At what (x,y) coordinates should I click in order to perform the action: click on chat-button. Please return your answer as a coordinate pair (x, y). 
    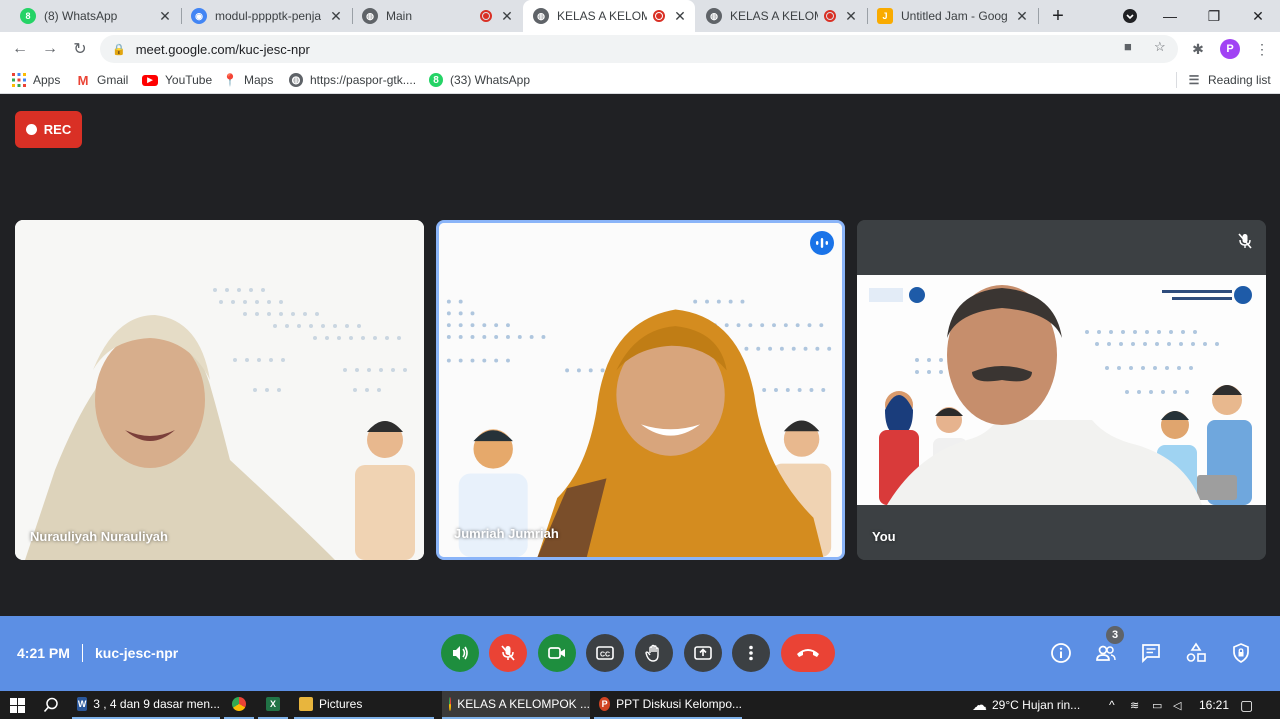
    Looking at the image, I should click on (1151, 653).